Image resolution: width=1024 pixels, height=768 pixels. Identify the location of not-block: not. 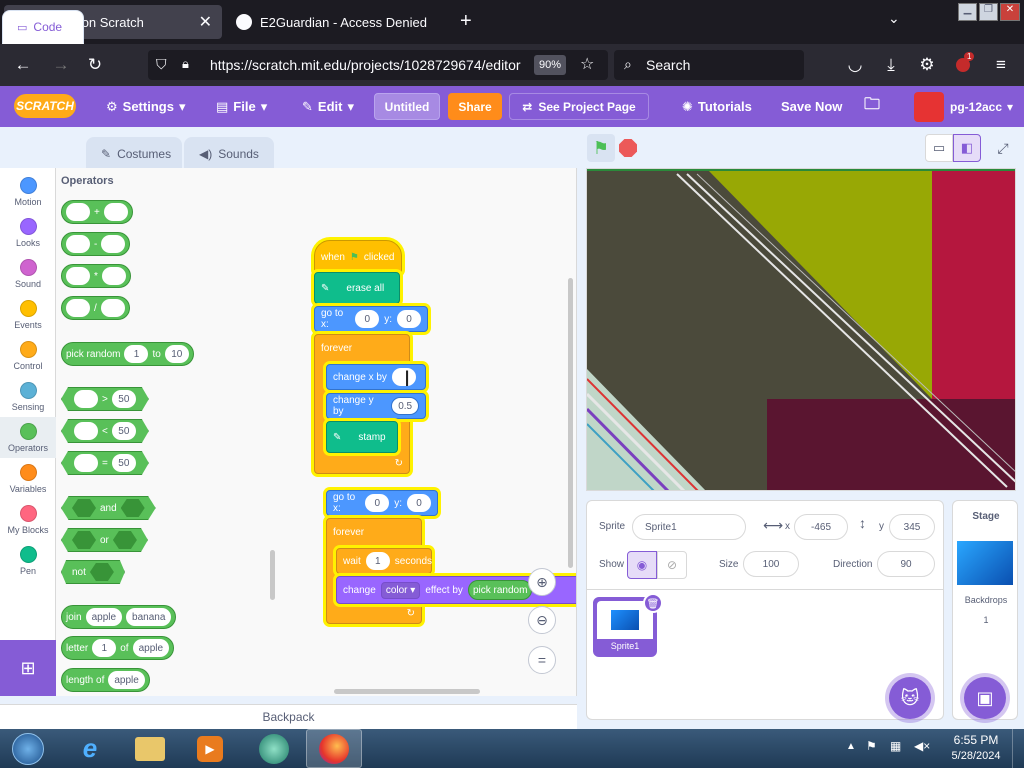
(93, 572).